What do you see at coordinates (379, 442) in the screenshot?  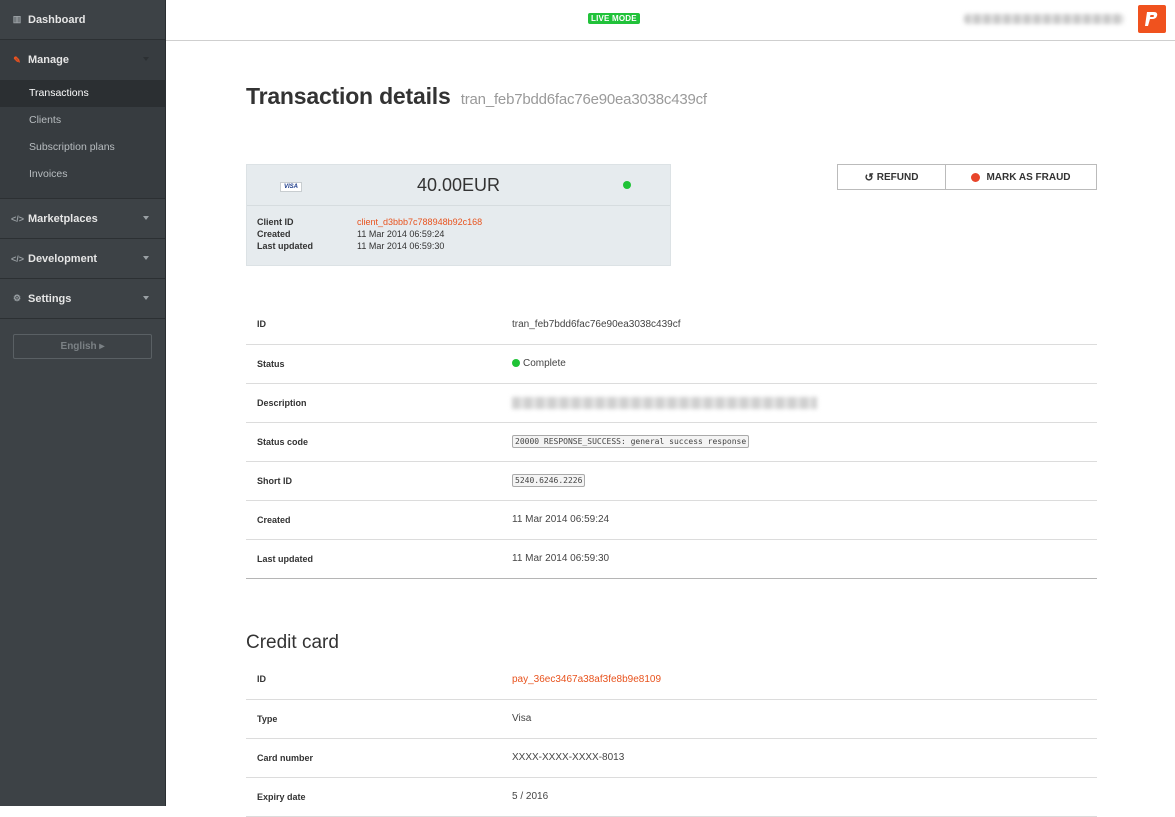 I see `row-label: Status code` at bounding box center [379, 442].